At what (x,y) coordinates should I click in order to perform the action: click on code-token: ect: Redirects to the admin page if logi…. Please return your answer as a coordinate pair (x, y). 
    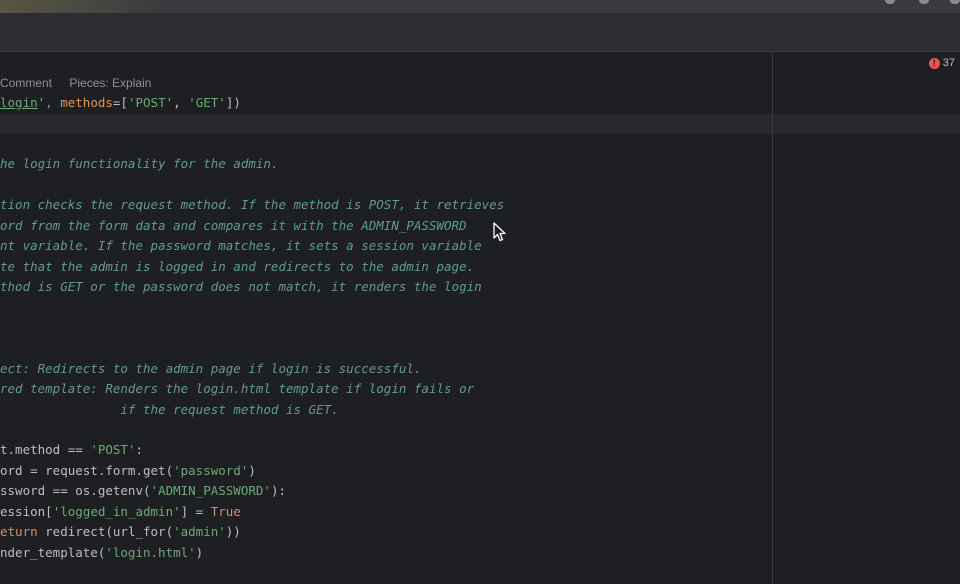
    Looking at the image, I should click on (211, 368).